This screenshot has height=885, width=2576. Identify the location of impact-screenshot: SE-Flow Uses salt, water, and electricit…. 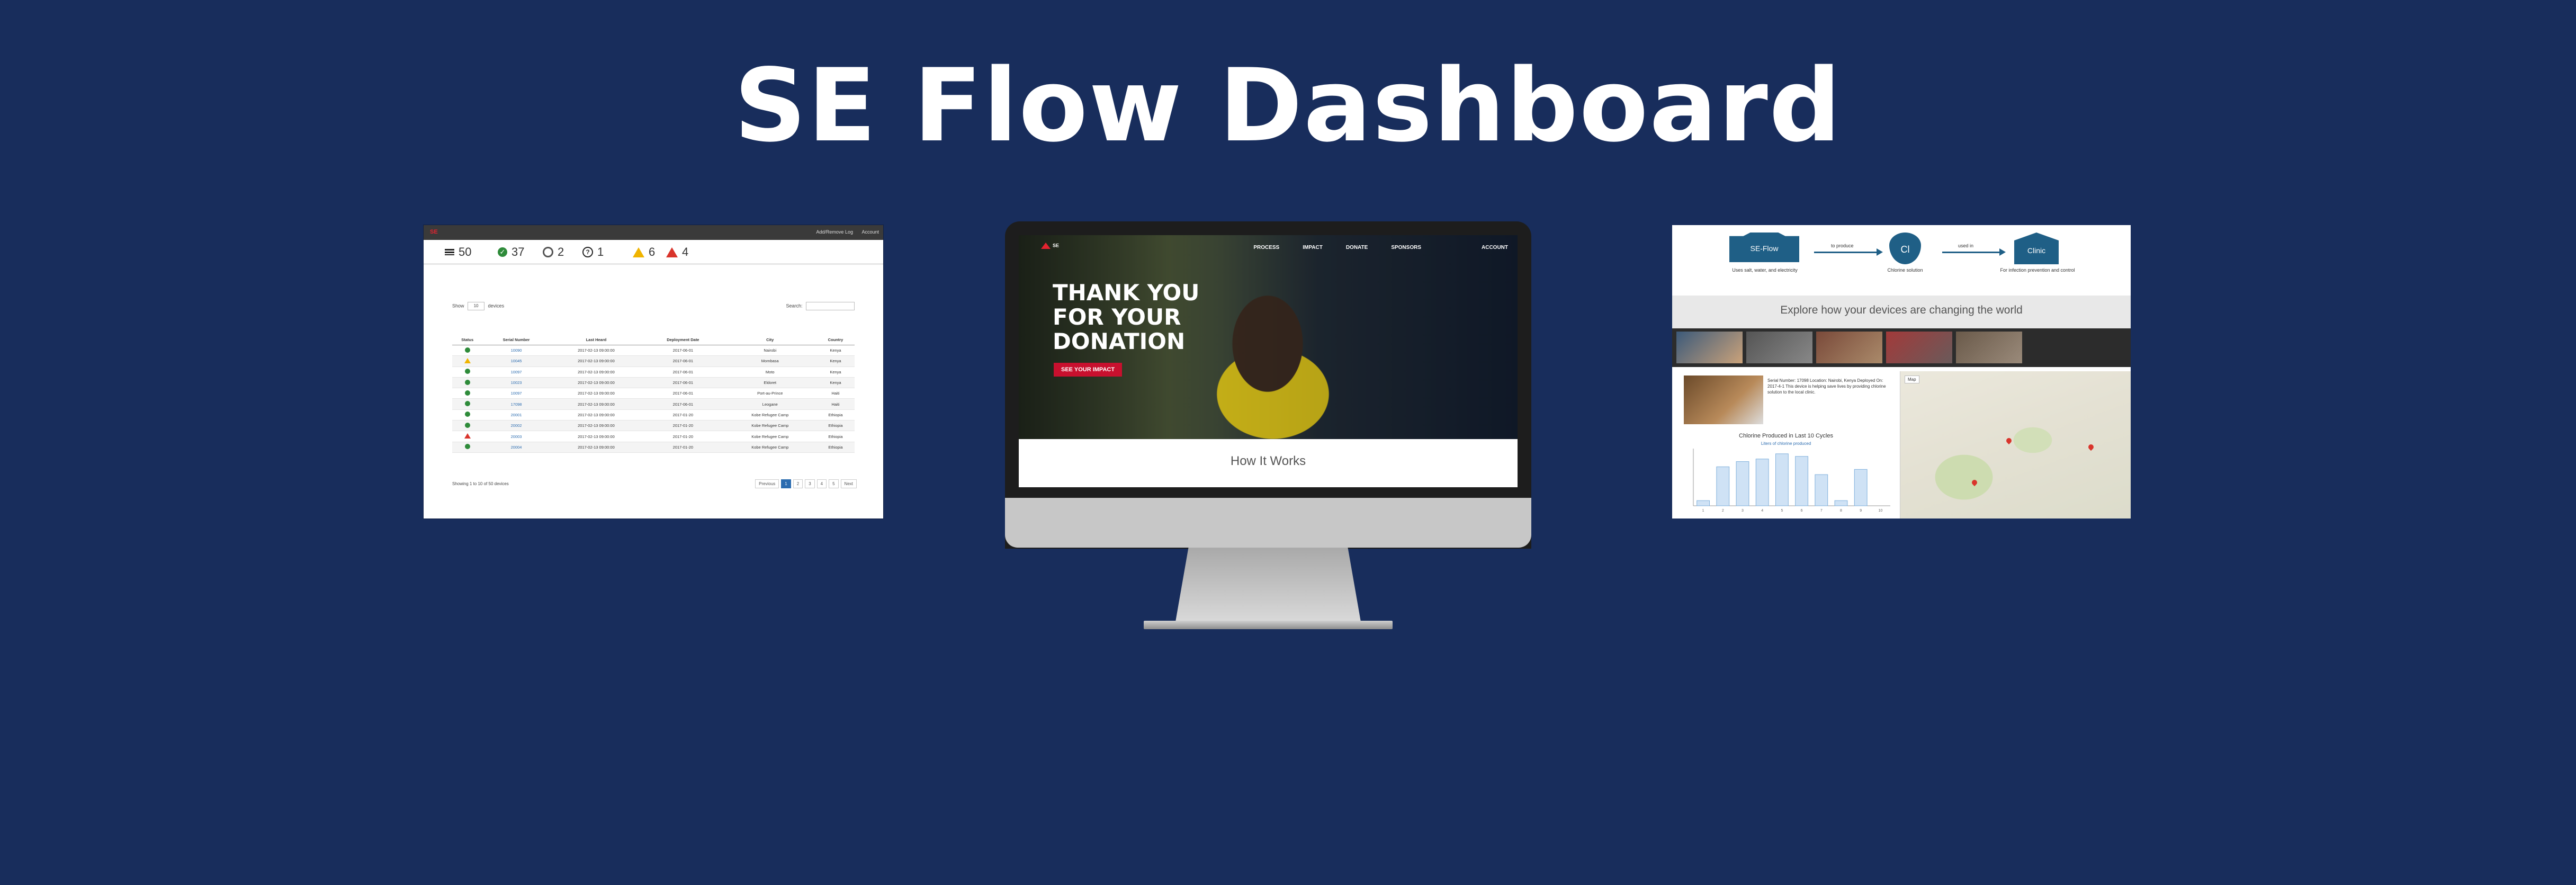
(1901, 372).